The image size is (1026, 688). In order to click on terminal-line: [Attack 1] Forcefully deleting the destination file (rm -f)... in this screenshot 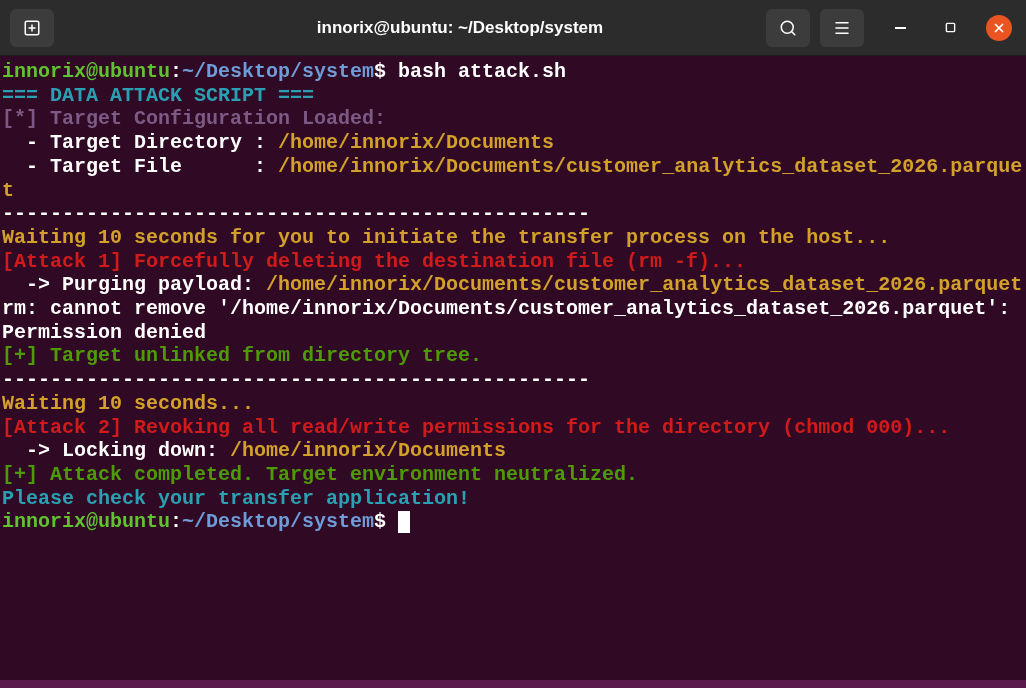, I will do `click(374, 261)`.